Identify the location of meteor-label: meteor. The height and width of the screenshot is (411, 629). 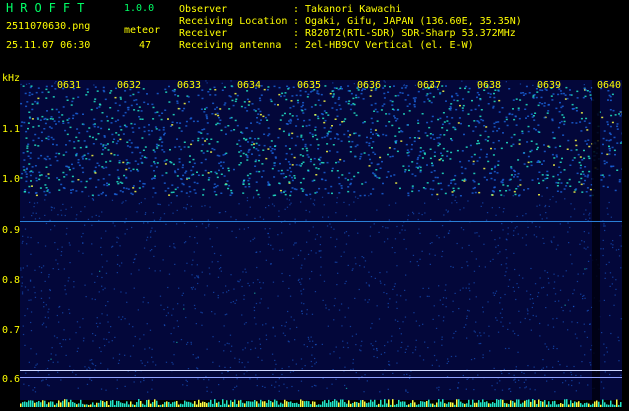
(142, 31).